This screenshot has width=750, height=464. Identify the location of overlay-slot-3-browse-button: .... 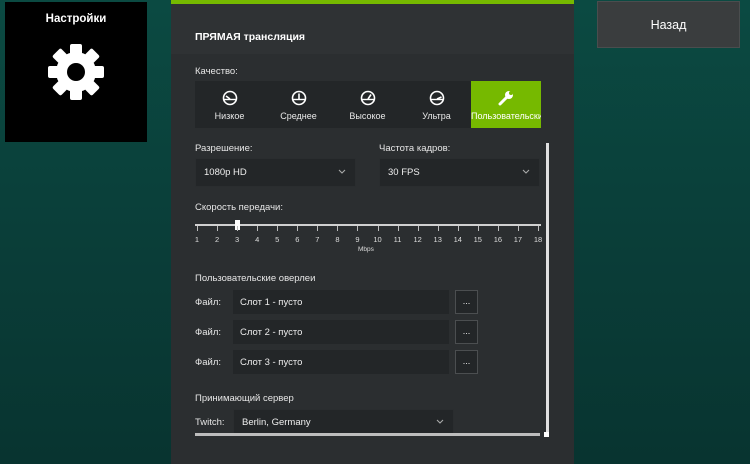
(466, 362).